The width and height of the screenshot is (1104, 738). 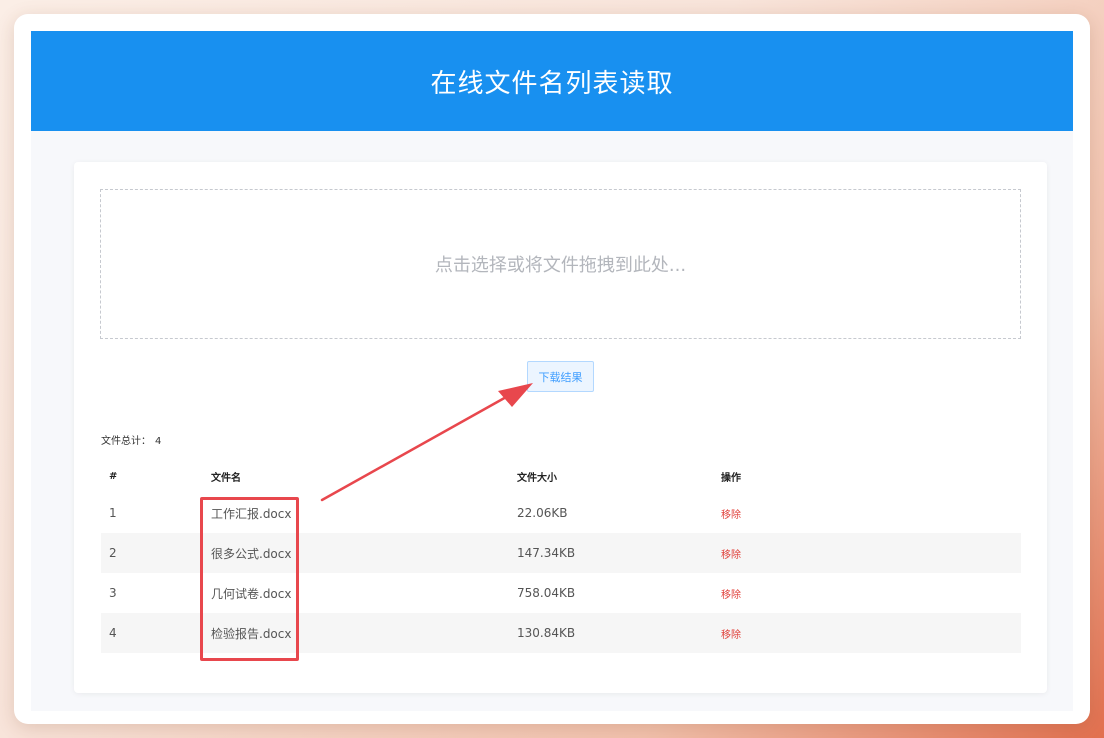 I want to click on annotation-arrow-head, so click(x=515, y=395).